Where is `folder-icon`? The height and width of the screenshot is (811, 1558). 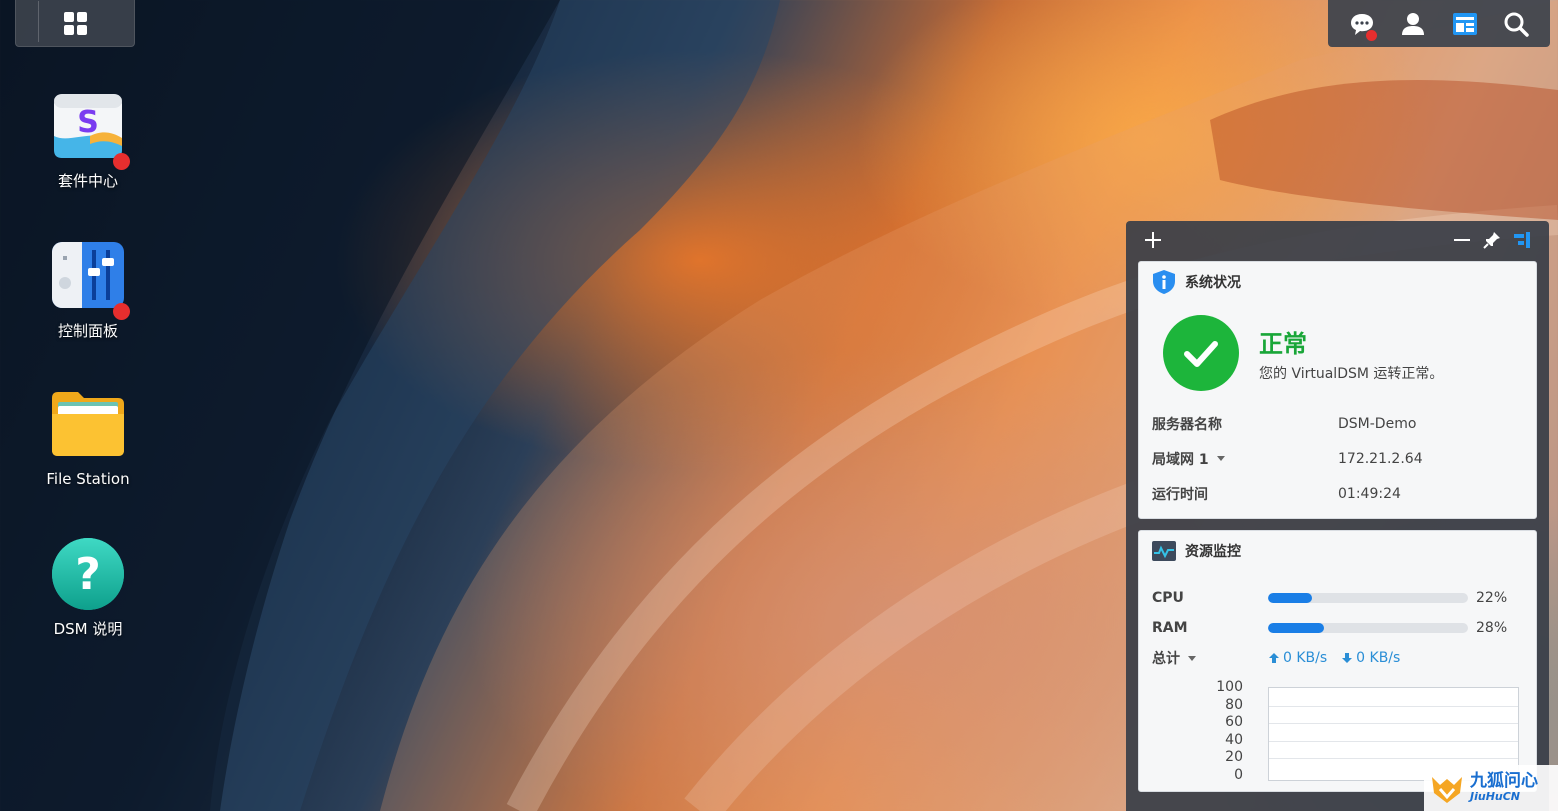
folder-icon is located at coordinates (88, 426).